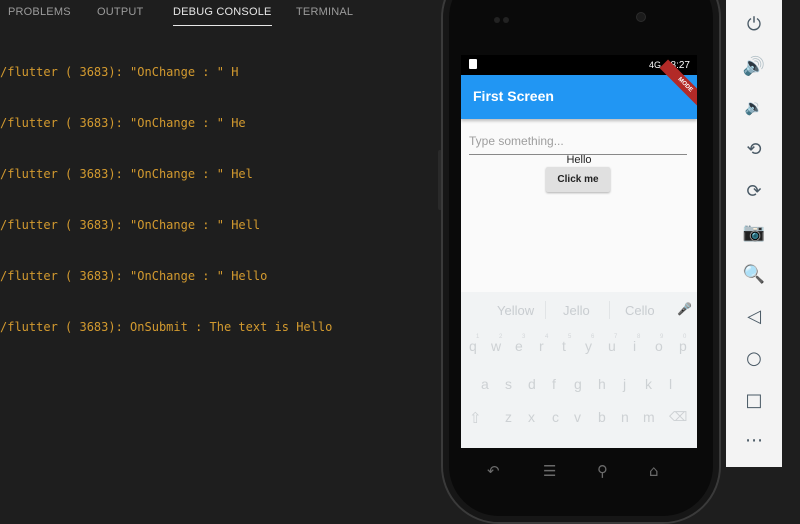  Describe the element at coordinates (754, 107) in the screenshot. I see `volume-down-icon: 🔉` at that location.